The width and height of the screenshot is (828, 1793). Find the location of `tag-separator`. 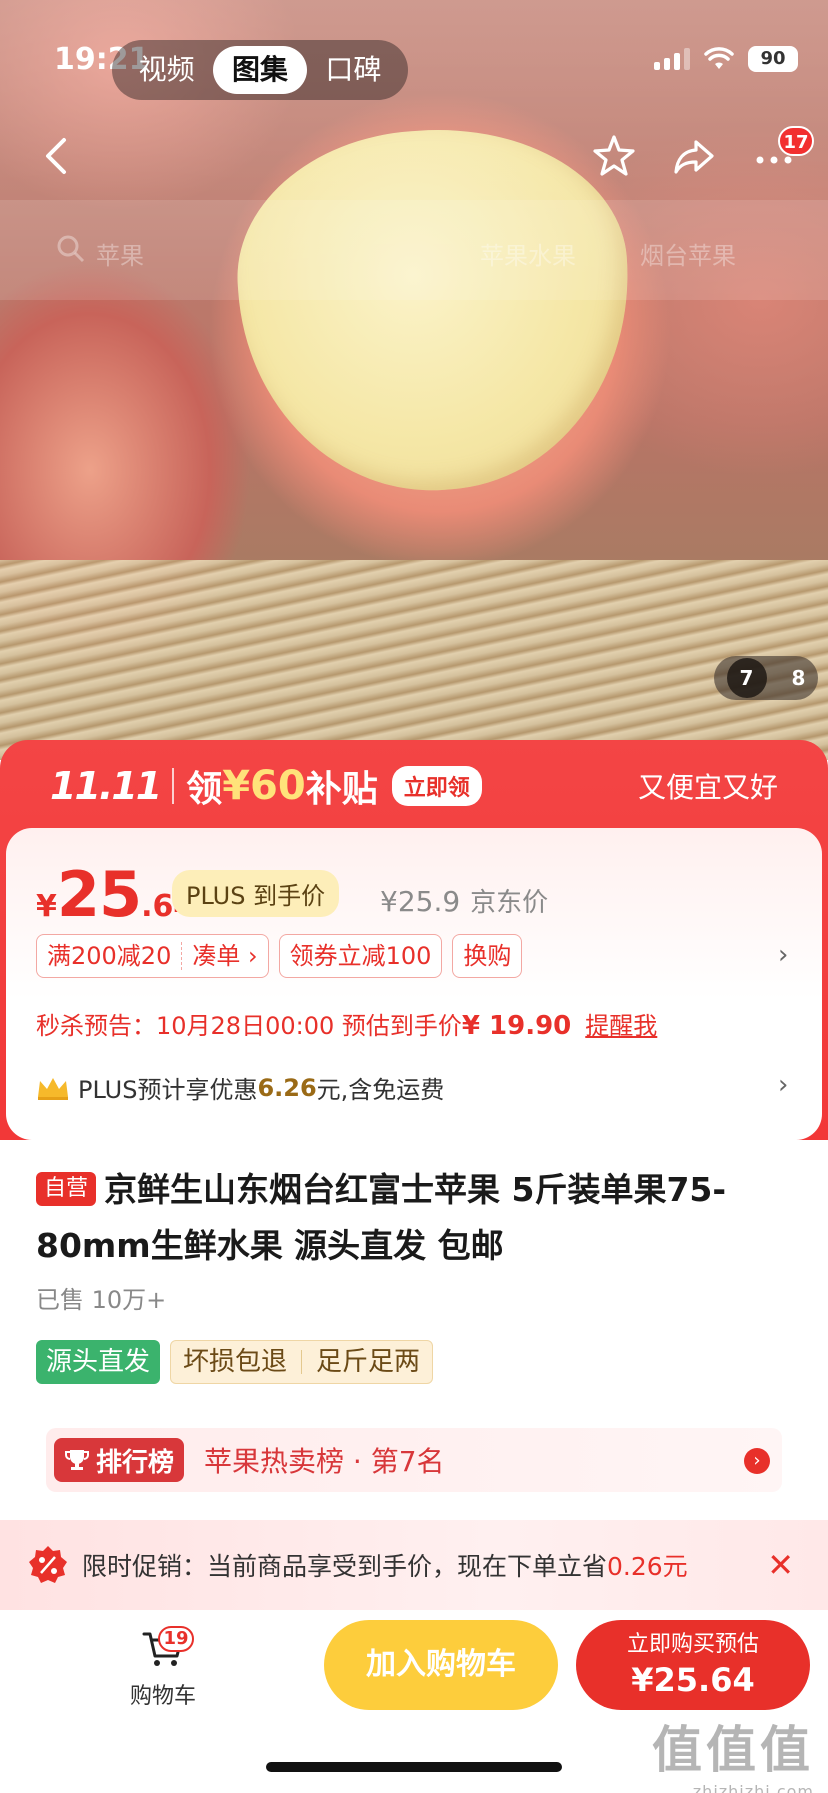

tag-separator is located at coordinates (302, 1362).